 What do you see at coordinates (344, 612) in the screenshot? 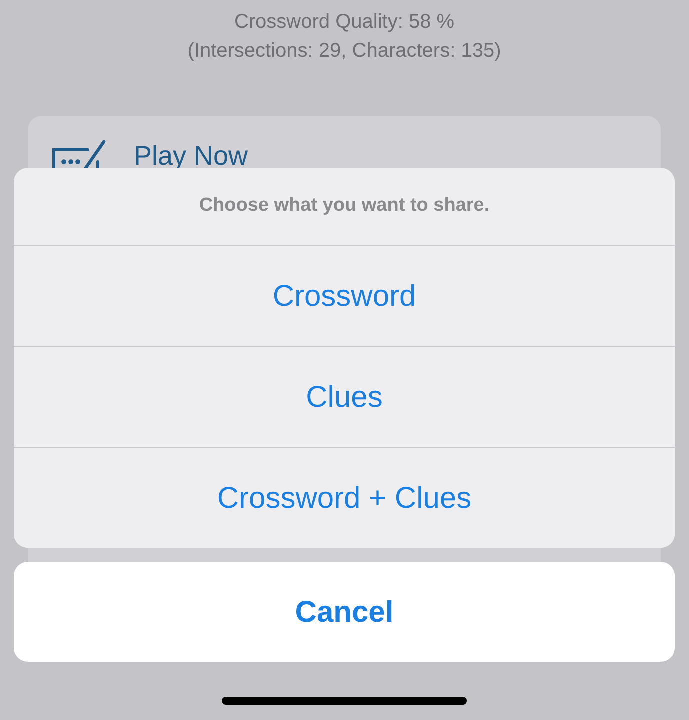
I see `cancel-button: Cancel` at bounding box center [344, 612].